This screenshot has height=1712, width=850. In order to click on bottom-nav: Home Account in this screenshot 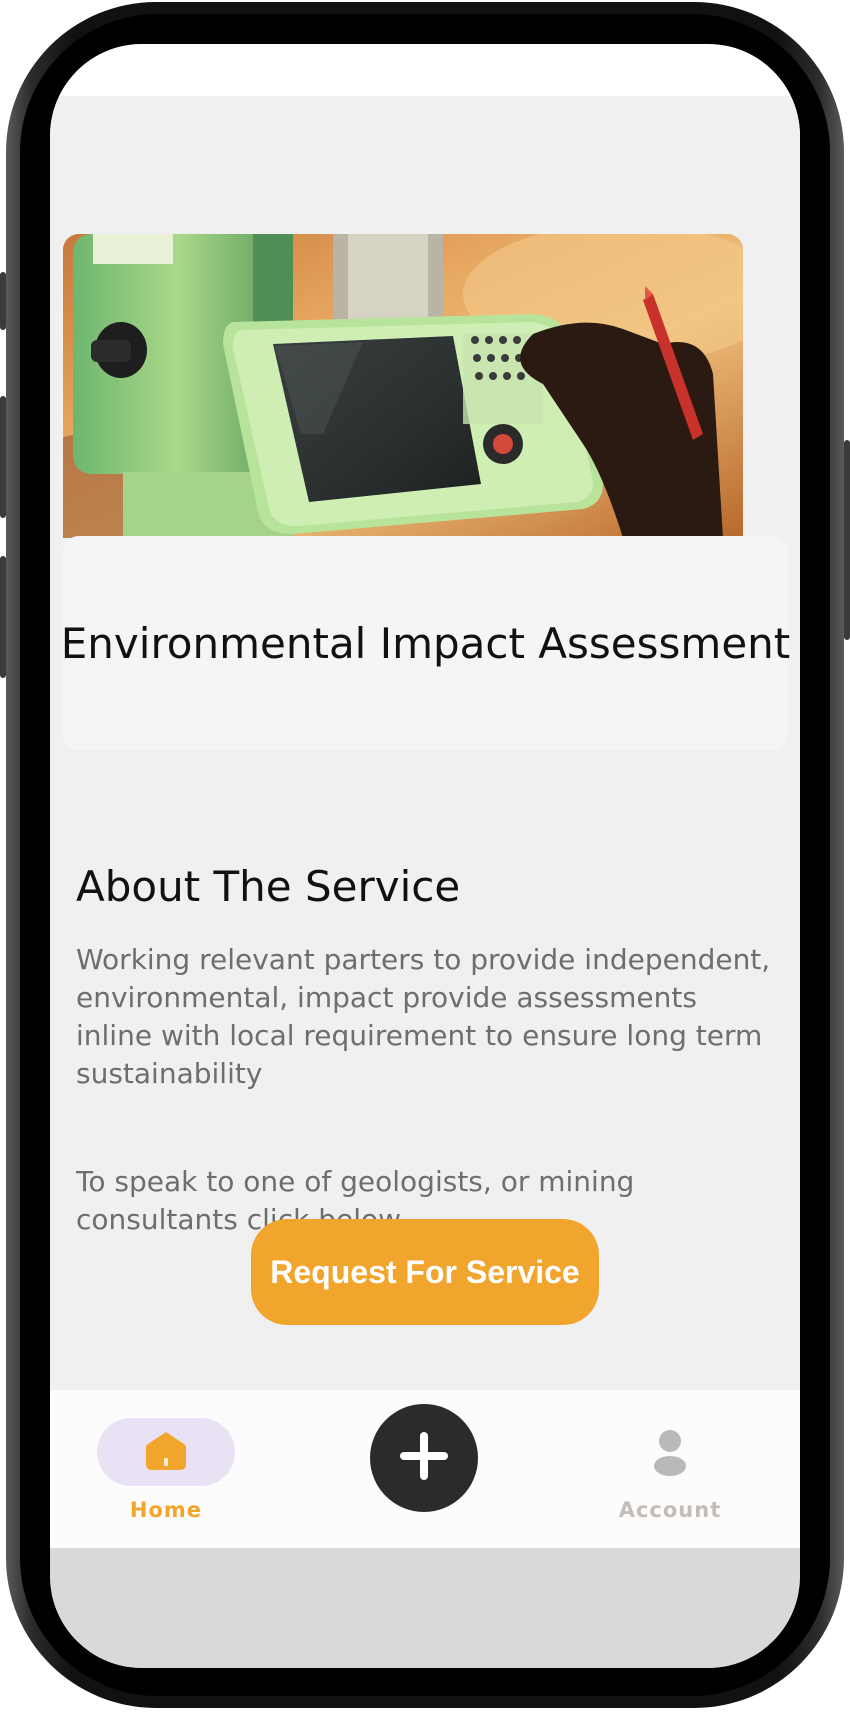, I will do `click(425, 1469)`.